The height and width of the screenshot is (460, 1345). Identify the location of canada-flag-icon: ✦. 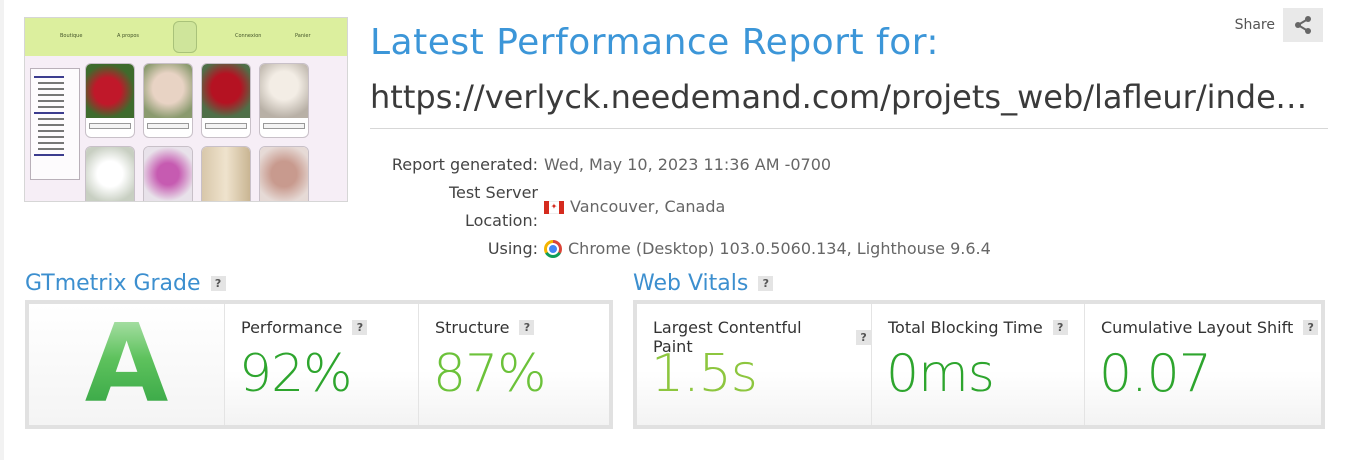
(554, 207).